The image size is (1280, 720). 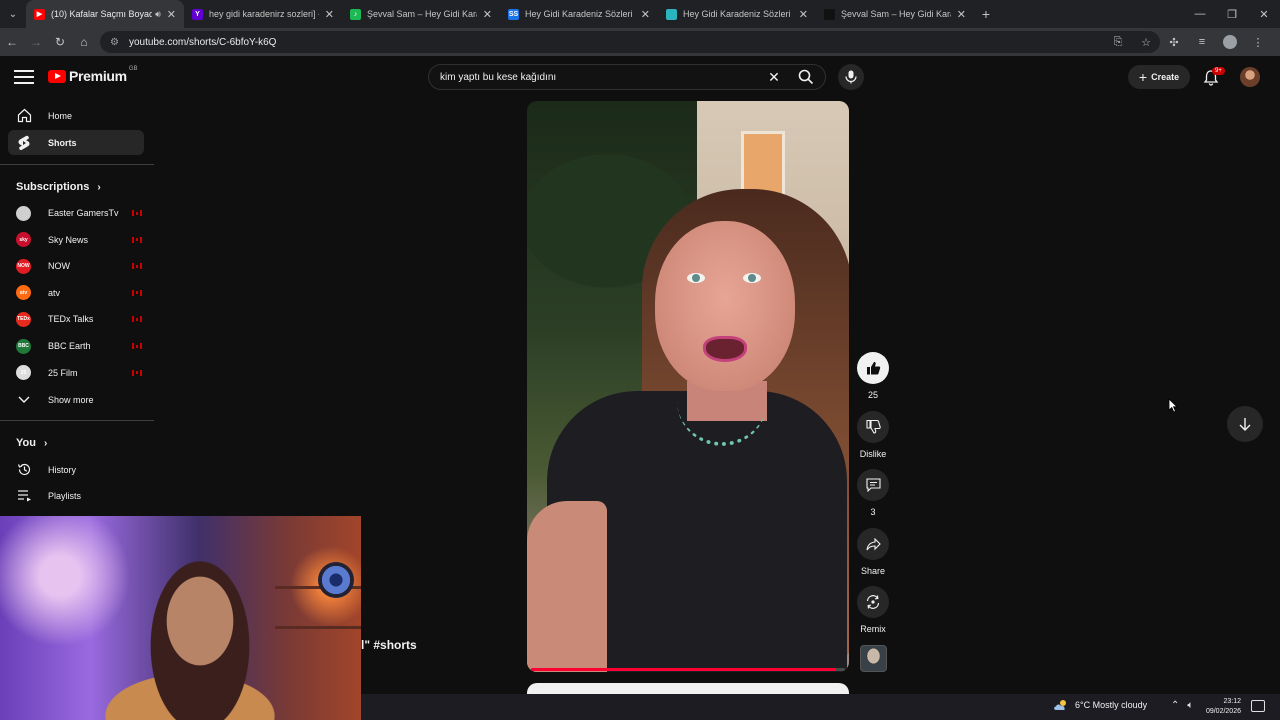 What do you see at coordinates (92, 75) in the screenshot?
I see `youtube-premium-logo: Premium GB` at bounding box center [92, 75].